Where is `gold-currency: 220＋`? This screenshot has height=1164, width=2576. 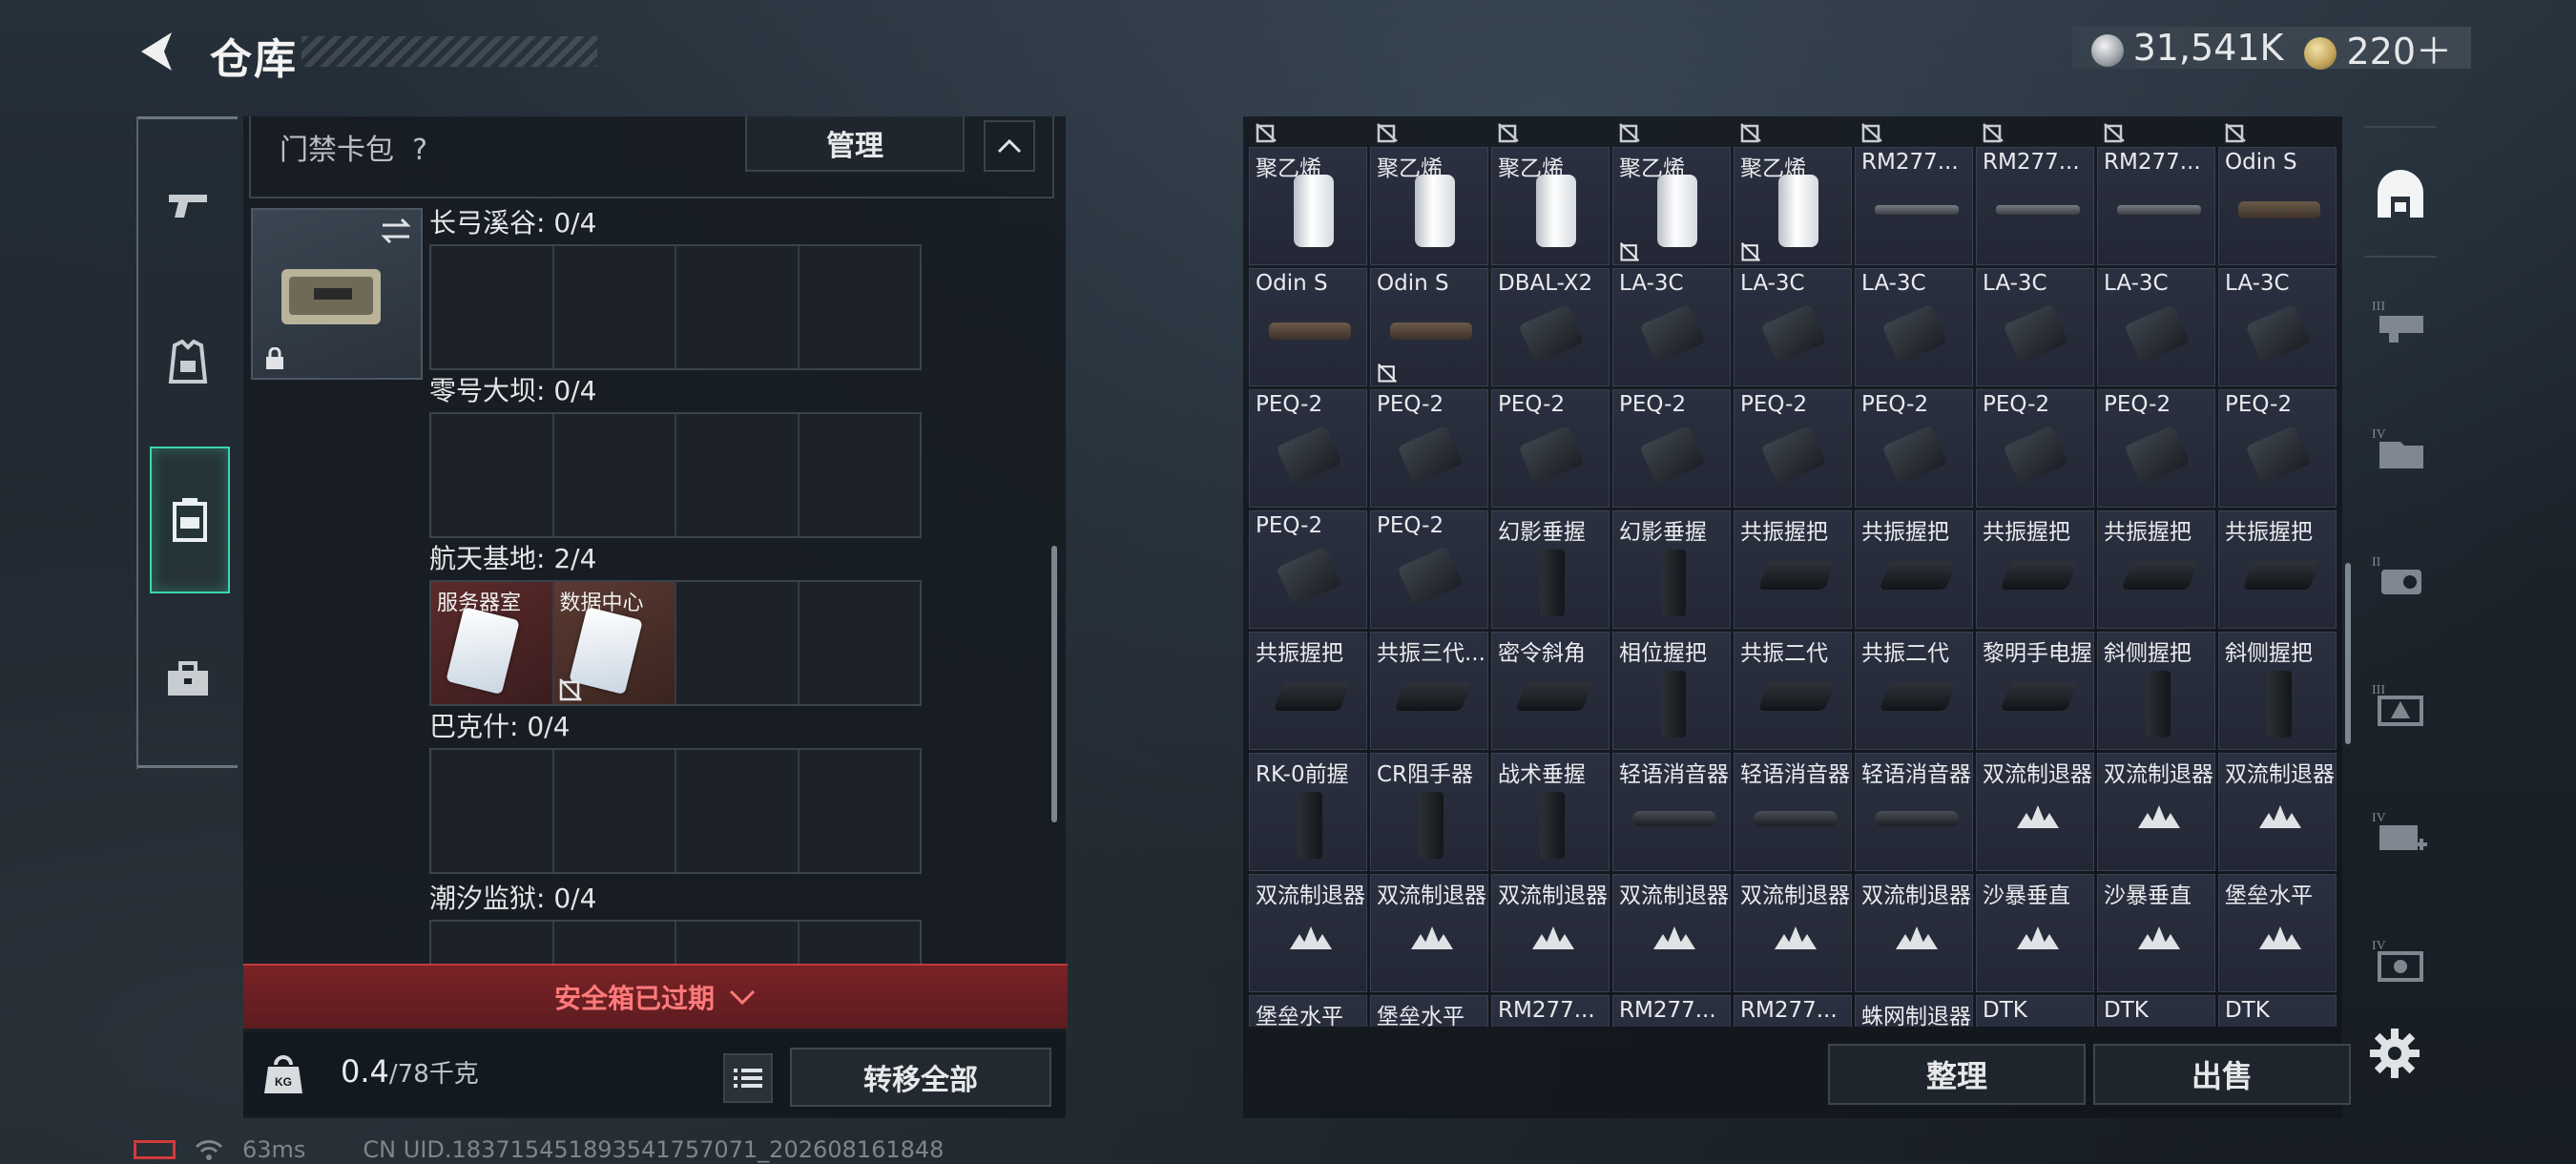
gold-currency: 220＋ is located at coordinates (2378, 48).